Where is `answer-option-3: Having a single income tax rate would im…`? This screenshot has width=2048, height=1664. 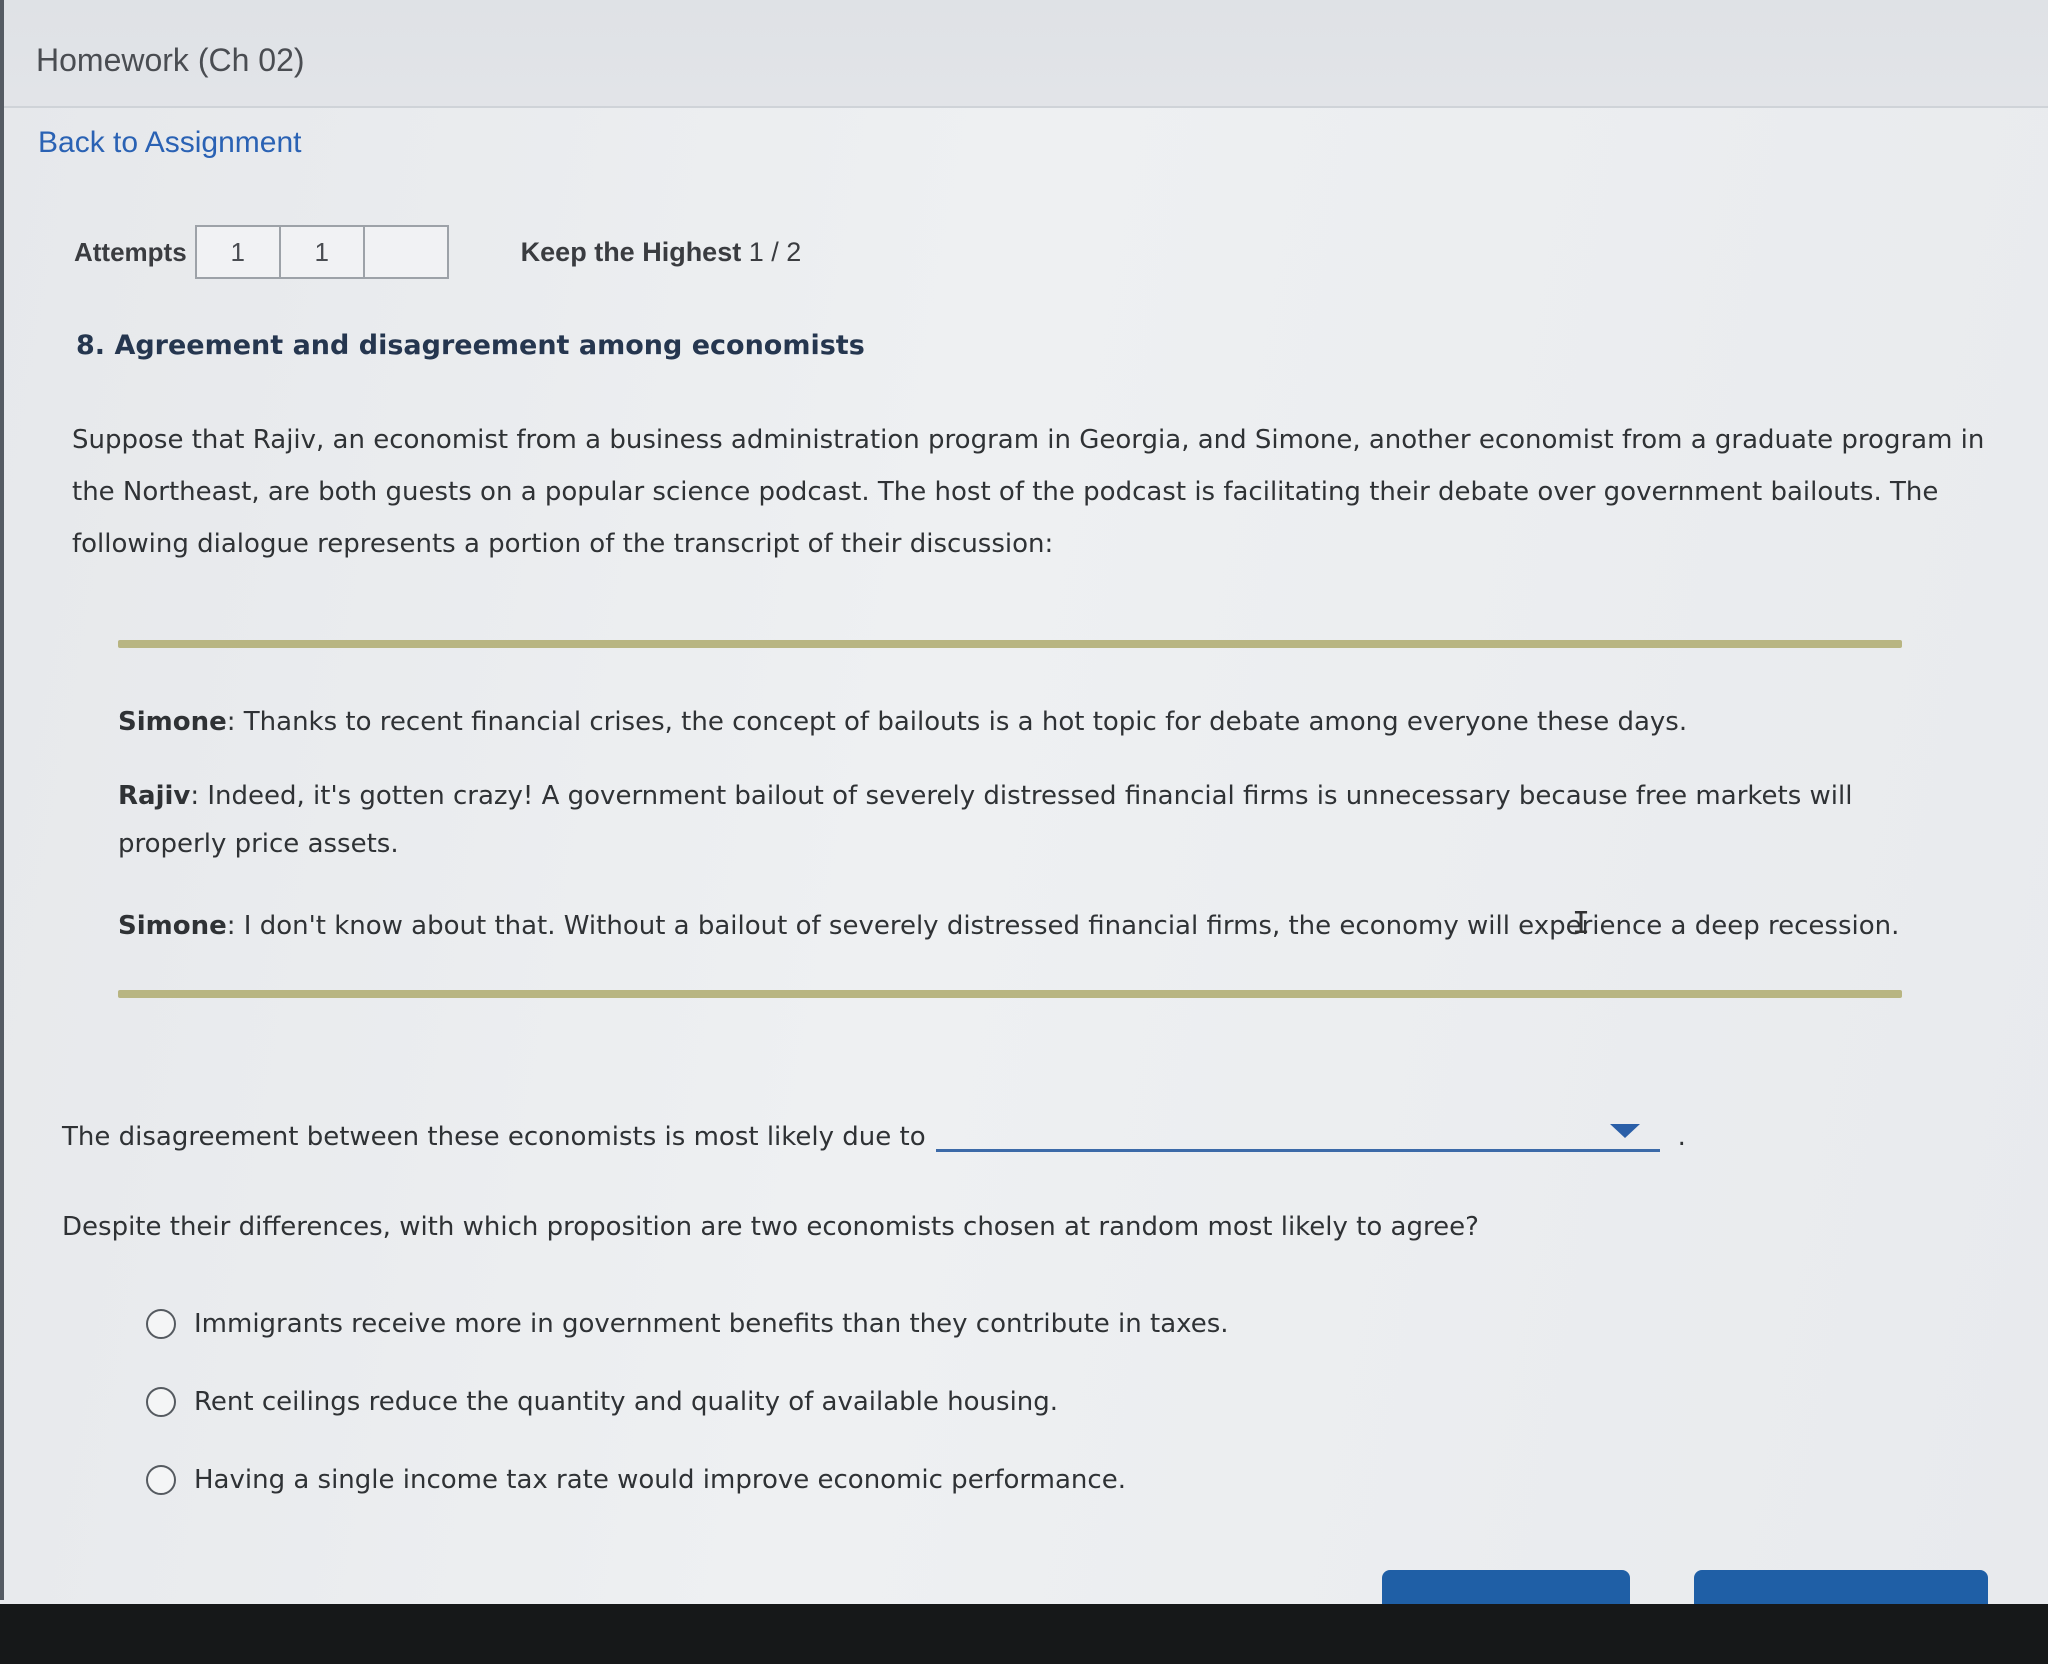
answer-option-3: Having a single income tax rate would im… is located at coordinates (636, 1480).